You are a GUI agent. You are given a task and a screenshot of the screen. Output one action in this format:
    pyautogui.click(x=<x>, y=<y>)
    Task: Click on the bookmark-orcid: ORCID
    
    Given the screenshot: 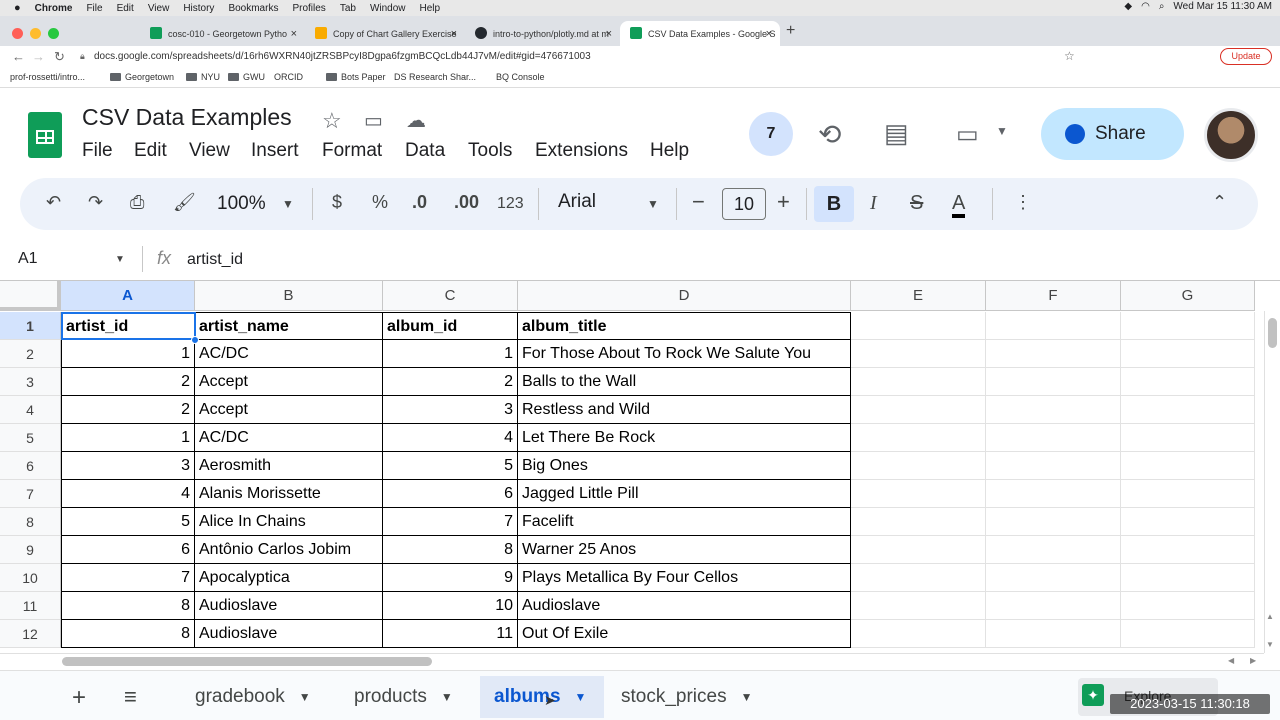 What is the action you would take?
    pyautogui.click(x=288, y=77)
    